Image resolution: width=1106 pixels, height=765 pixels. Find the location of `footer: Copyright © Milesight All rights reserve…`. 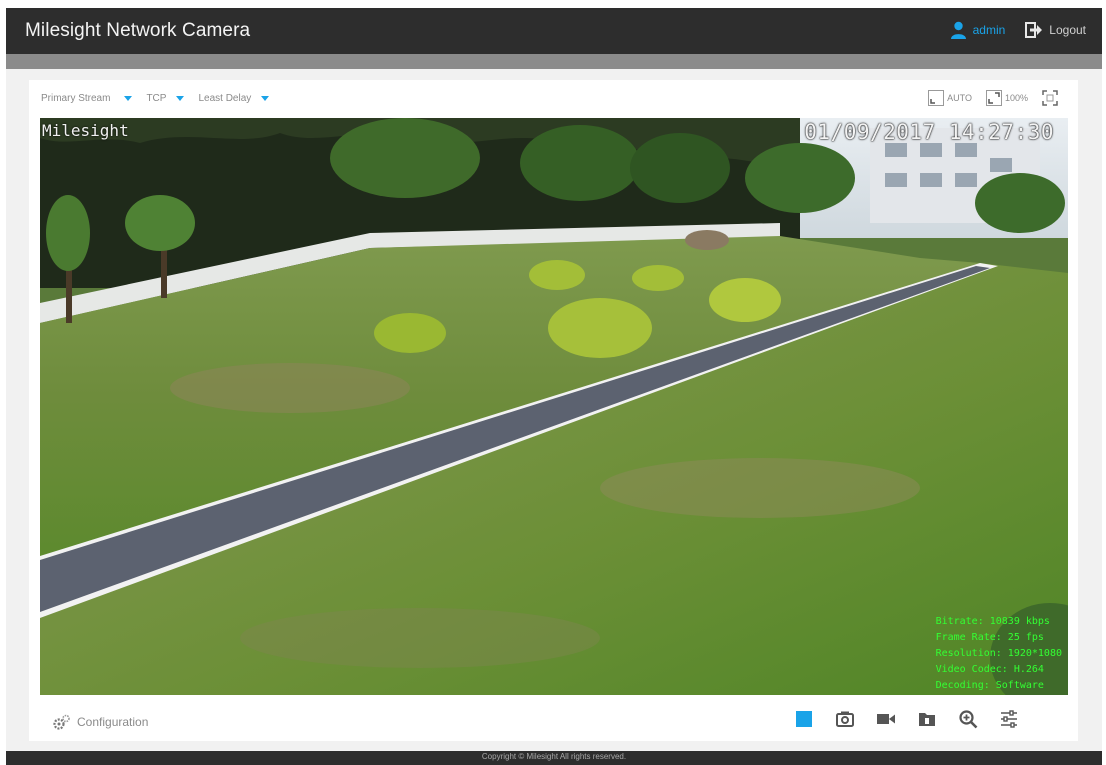

footer: Copyright © Milesight All rights reserve… is located at coordinates (554, 758).